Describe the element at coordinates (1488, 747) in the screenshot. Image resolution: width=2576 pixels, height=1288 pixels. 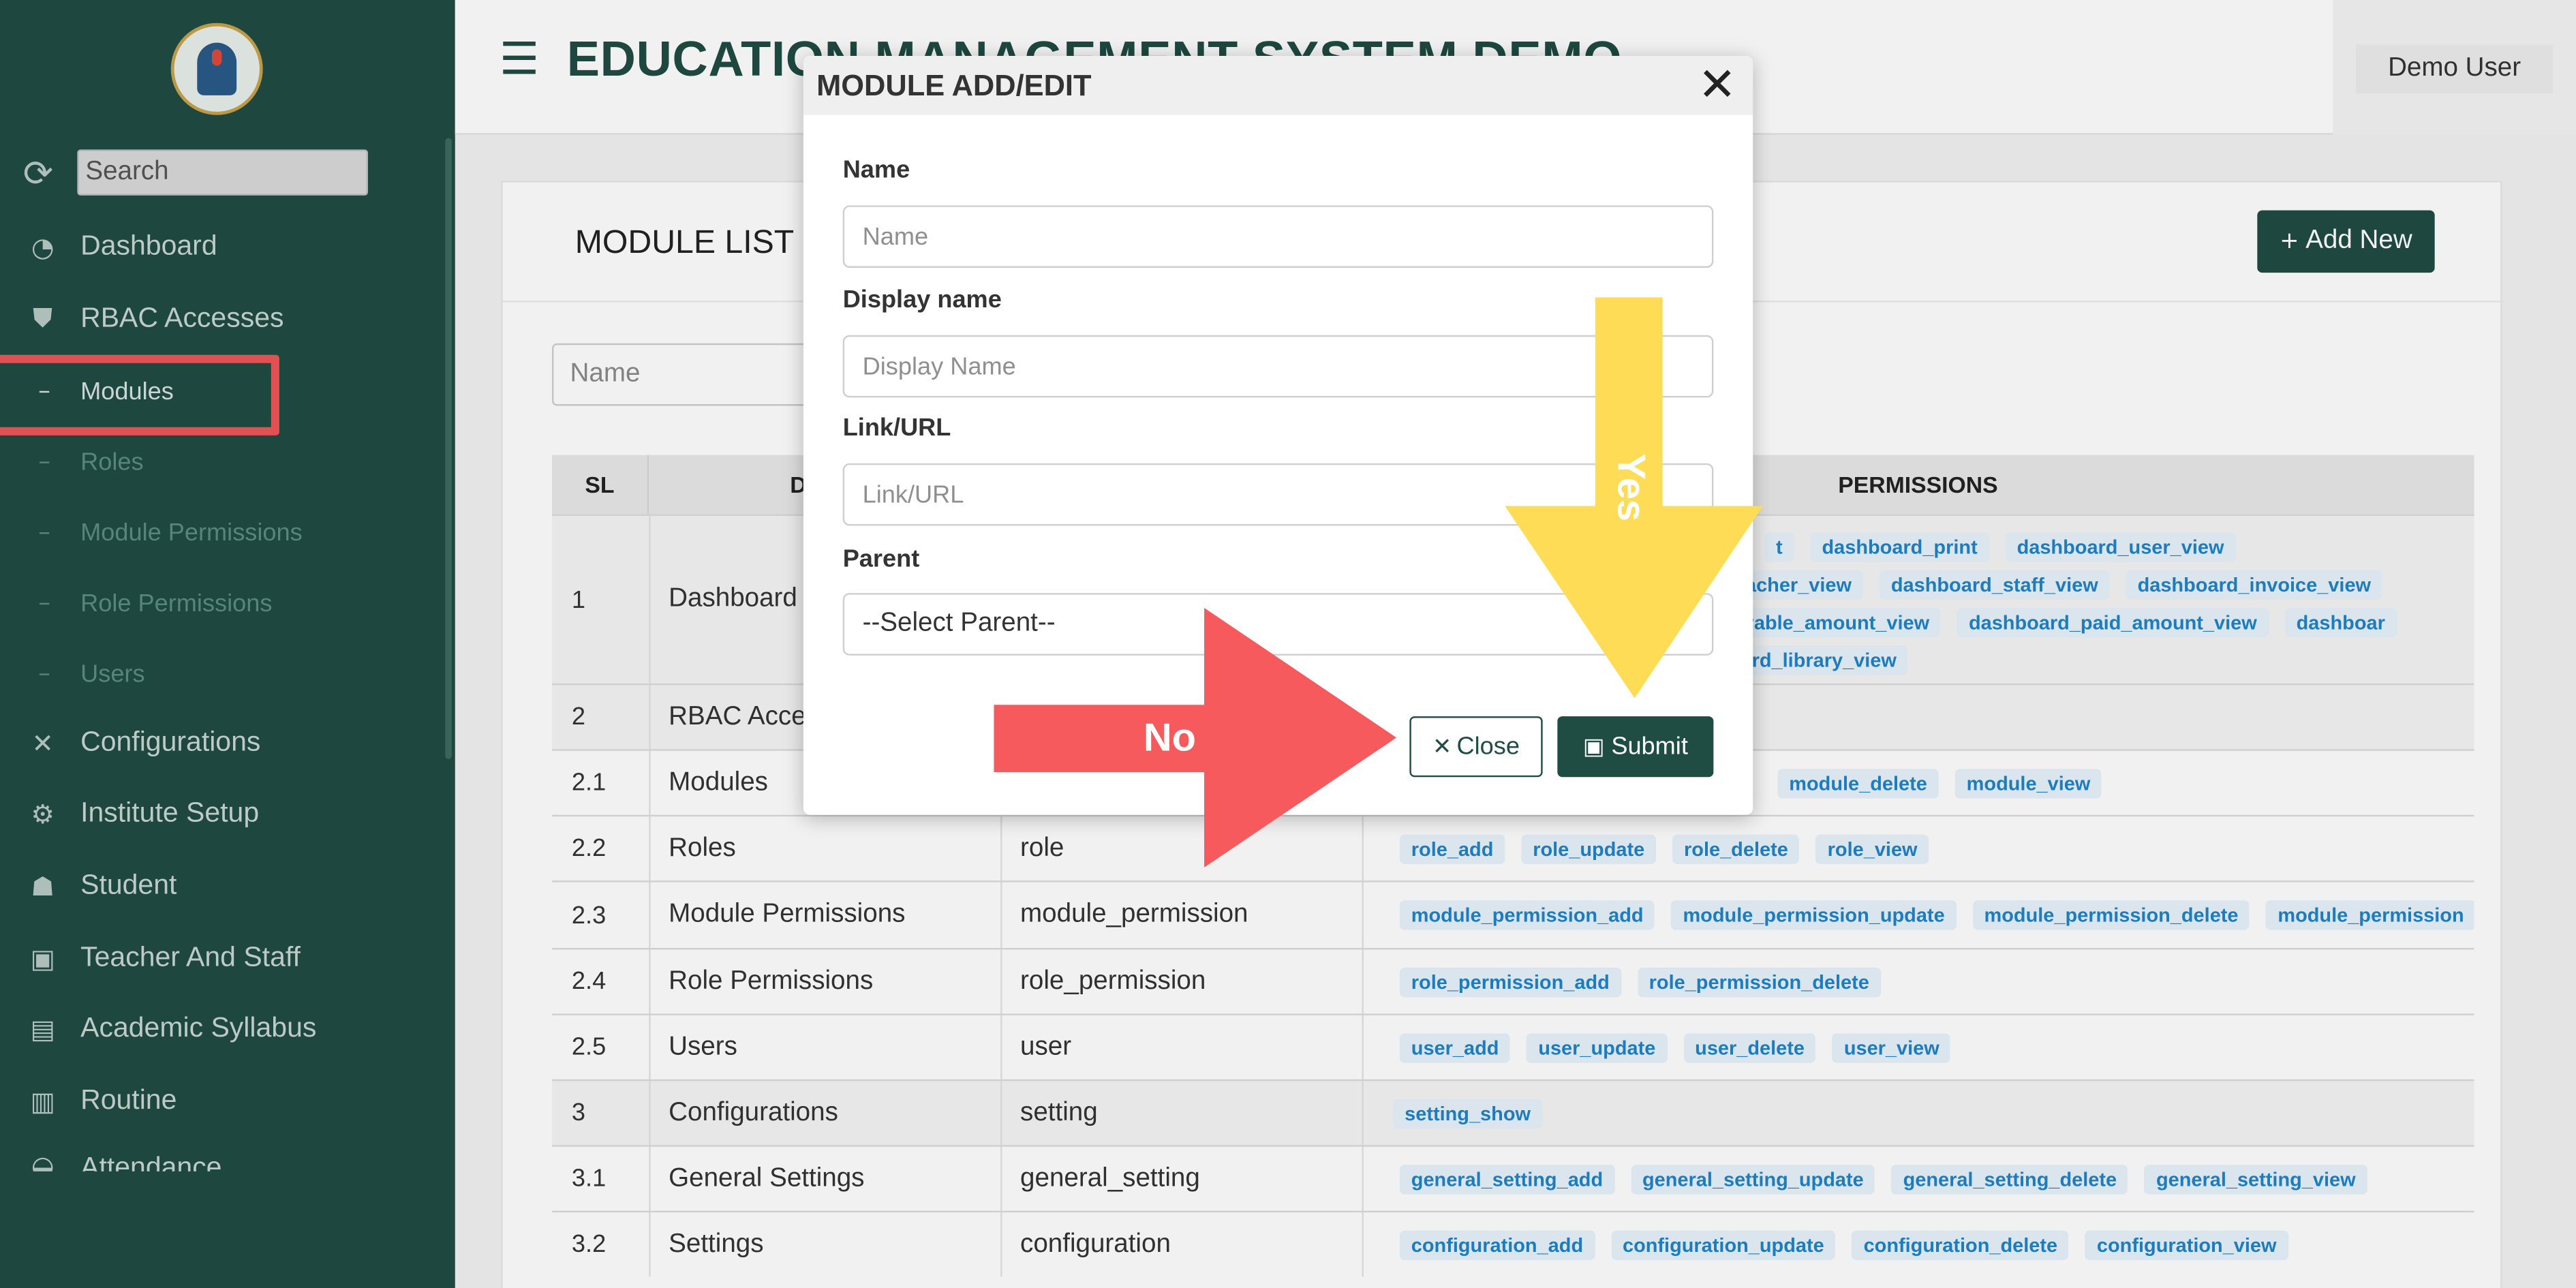
I see `close-button-label: Close` at that location.